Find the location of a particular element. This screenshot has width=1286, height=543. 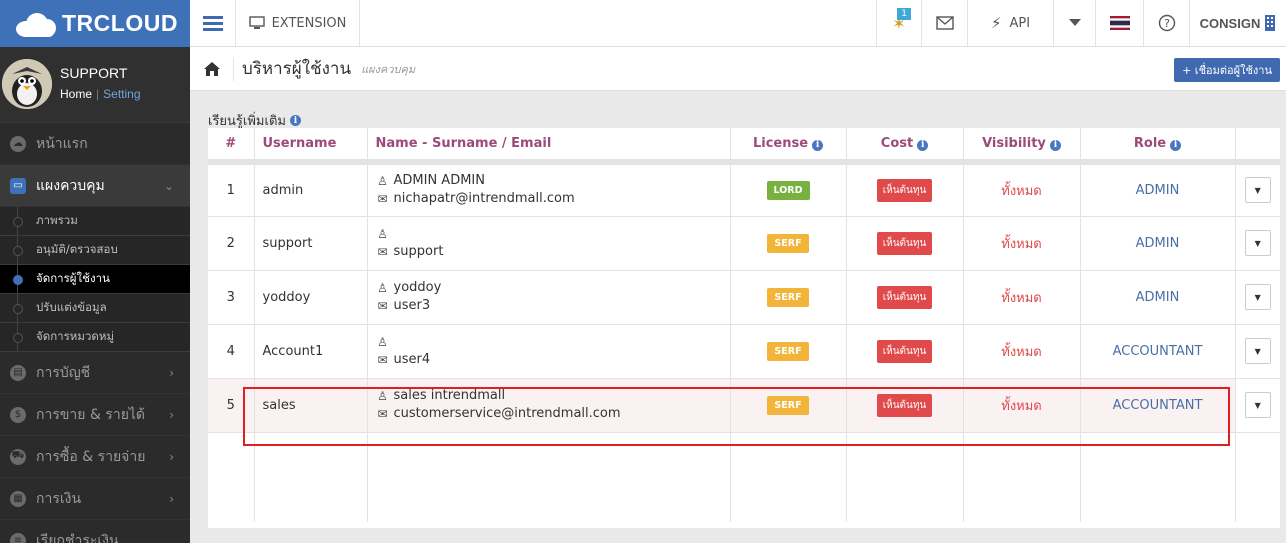

row-license: SERF is located at coordinates (788, 405).